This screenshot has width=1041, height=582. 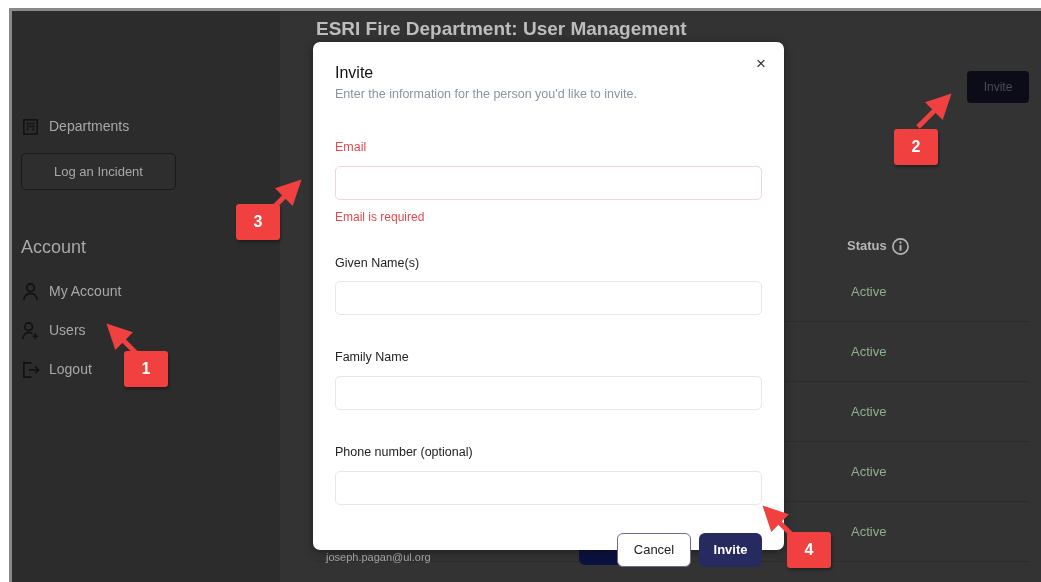 I want to click on field-label: Given Name(s), so click(x=377, y=263).